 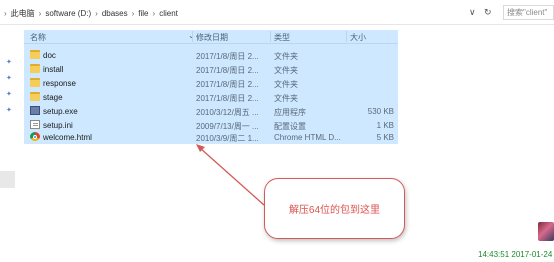 I want to click on avatar, so click(x=546, y=231).